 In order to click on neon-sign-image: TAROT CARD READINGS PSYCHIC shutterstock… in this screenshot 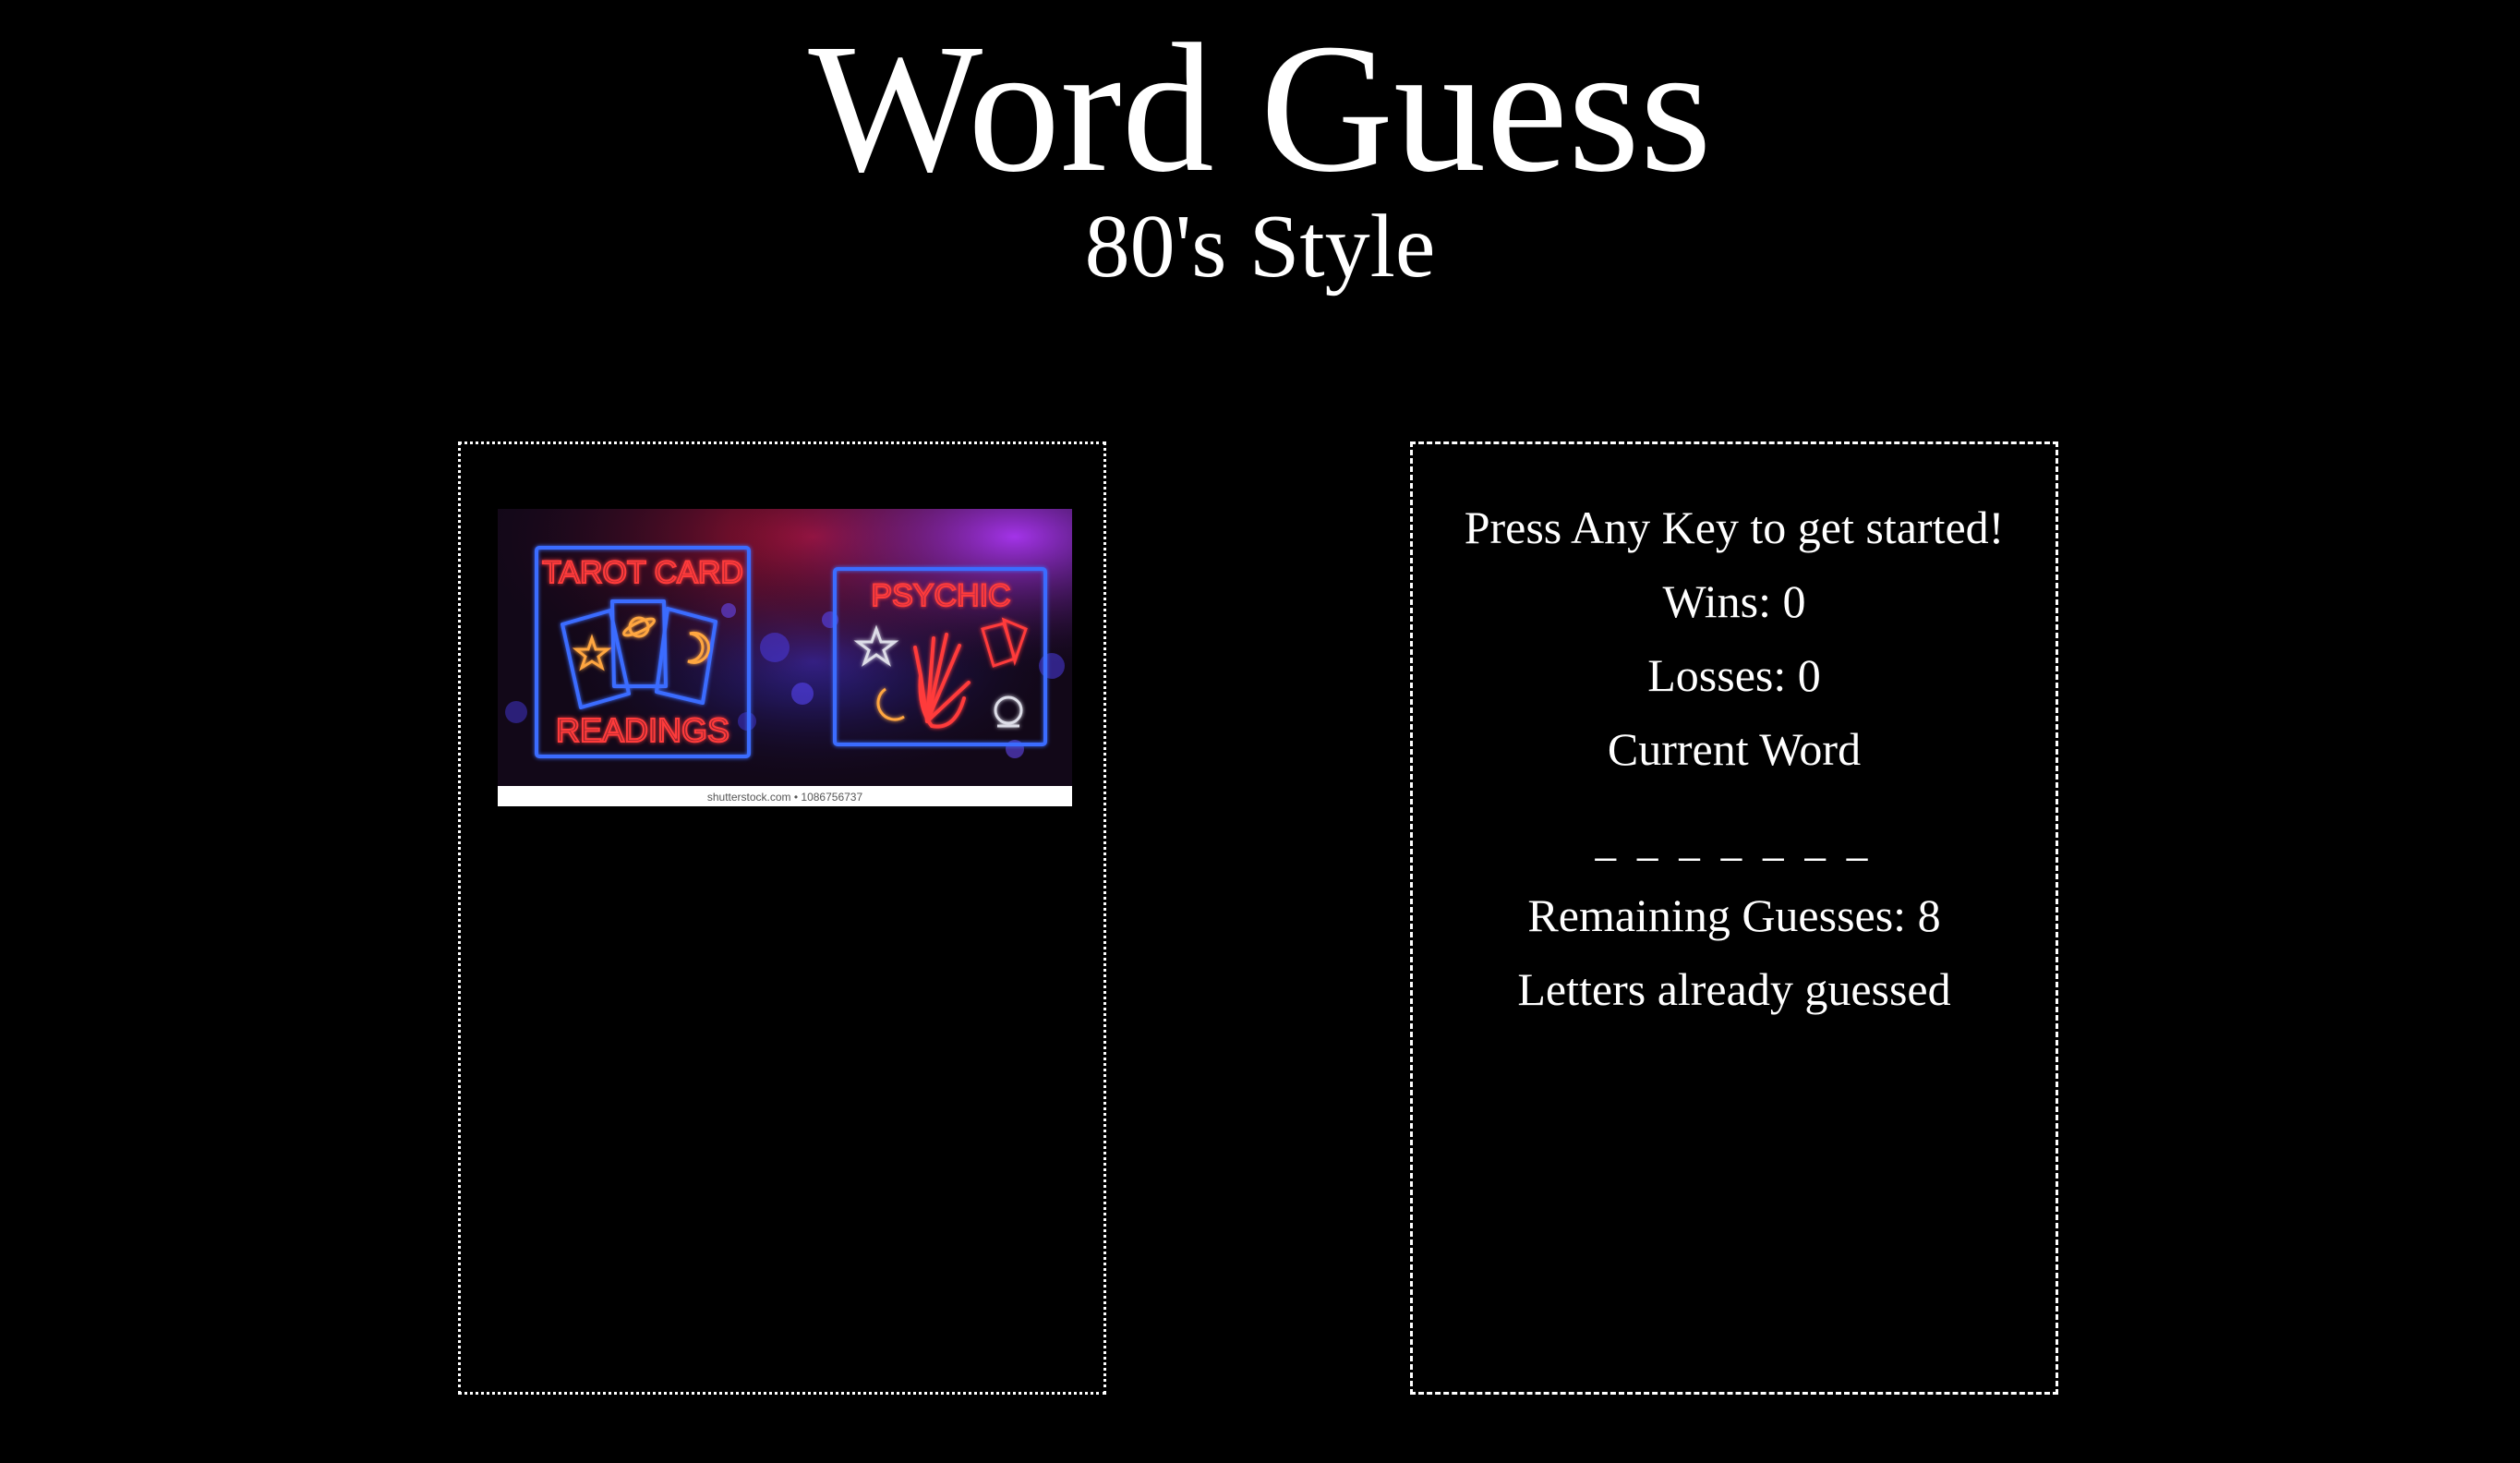, I will do `click(785, 657)`.